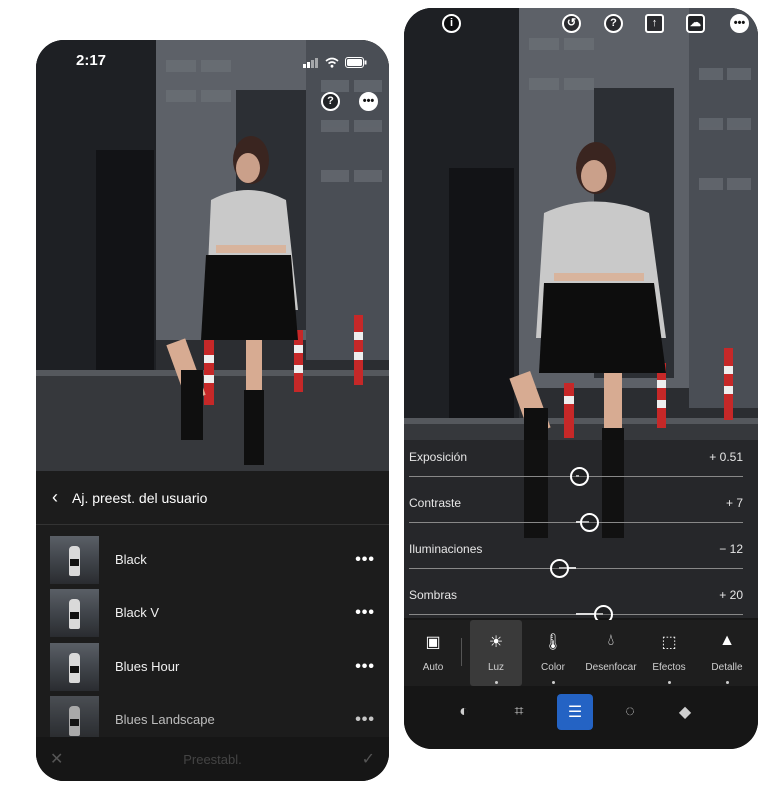 This screenshot has width=768, height=791. Describe the element at coordinates (446, 549) in the screenshot. I see `slider-label: Iluminaciones` at that location.